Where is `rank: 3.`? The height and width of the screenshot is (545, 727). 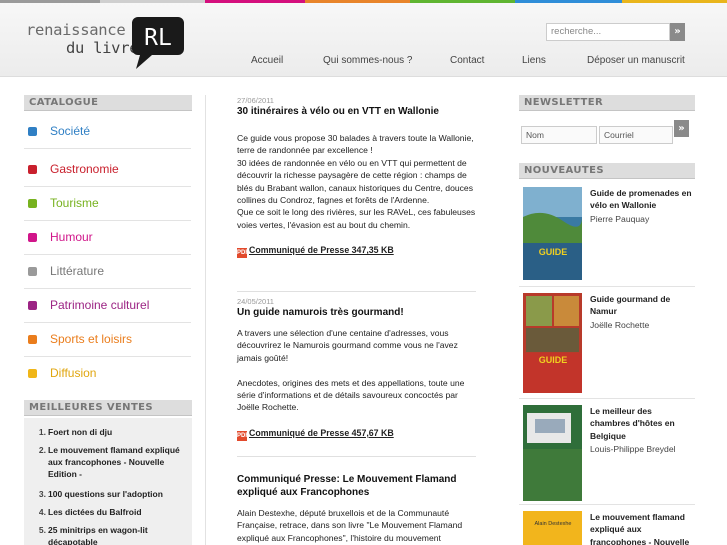 rank: 3. is located at coordinates (42, 494).